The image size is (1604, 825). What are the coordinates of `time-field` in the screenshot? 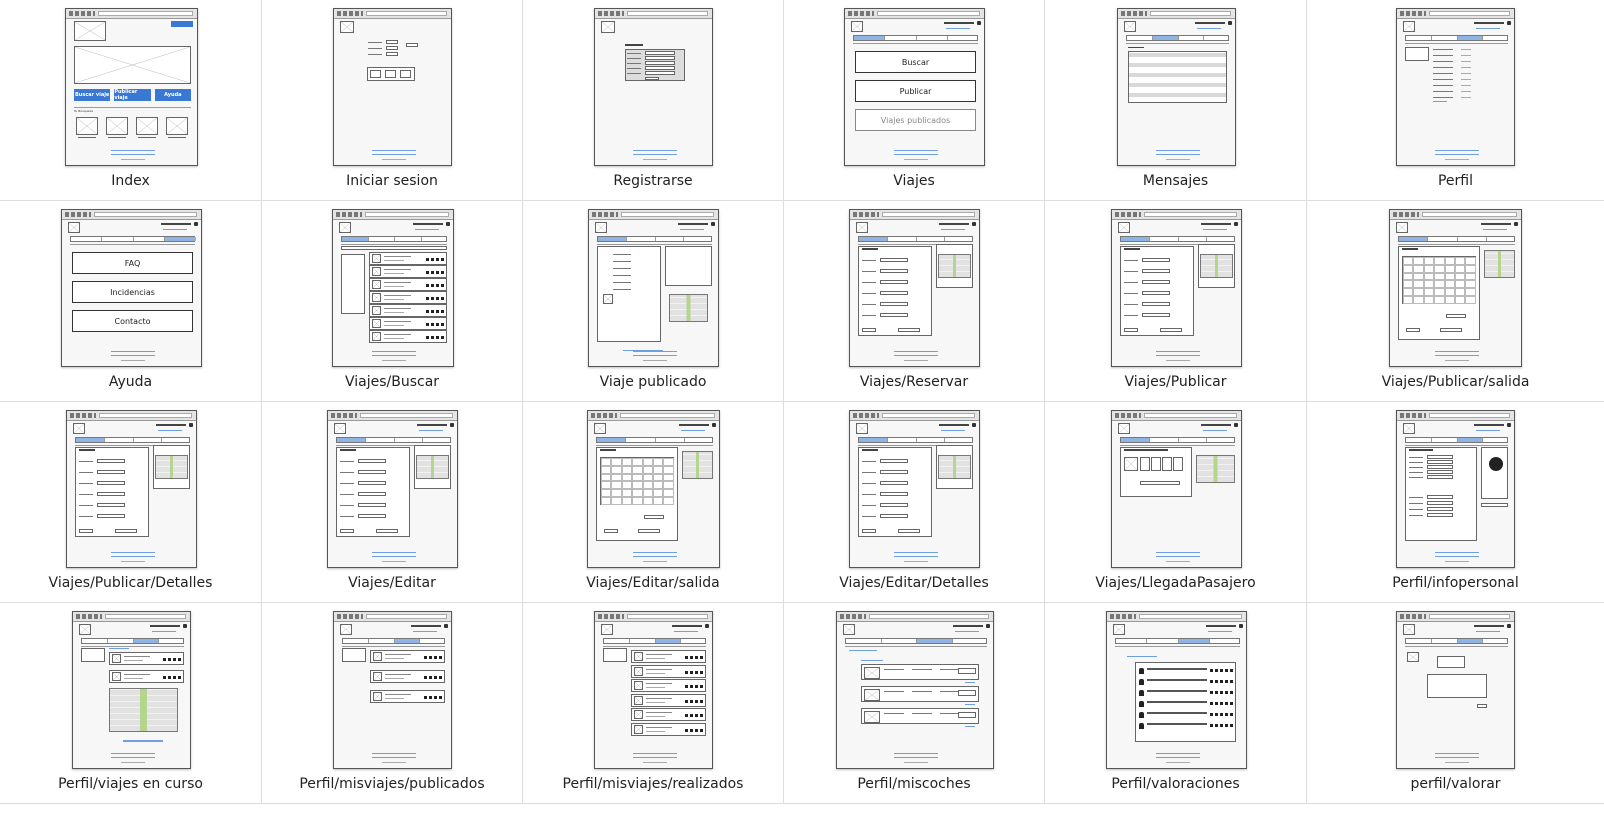 It's located at (1456, 316).